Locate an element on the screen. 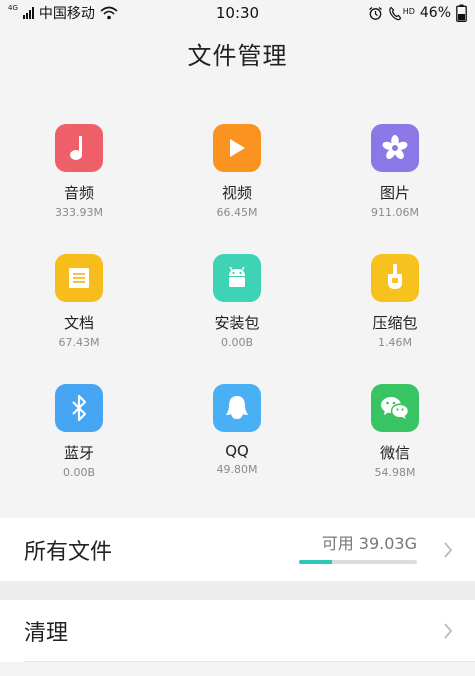 The width and height of the screenshot is (475, 676). tile-size: 54.98M is located at coordinates (395, 472).